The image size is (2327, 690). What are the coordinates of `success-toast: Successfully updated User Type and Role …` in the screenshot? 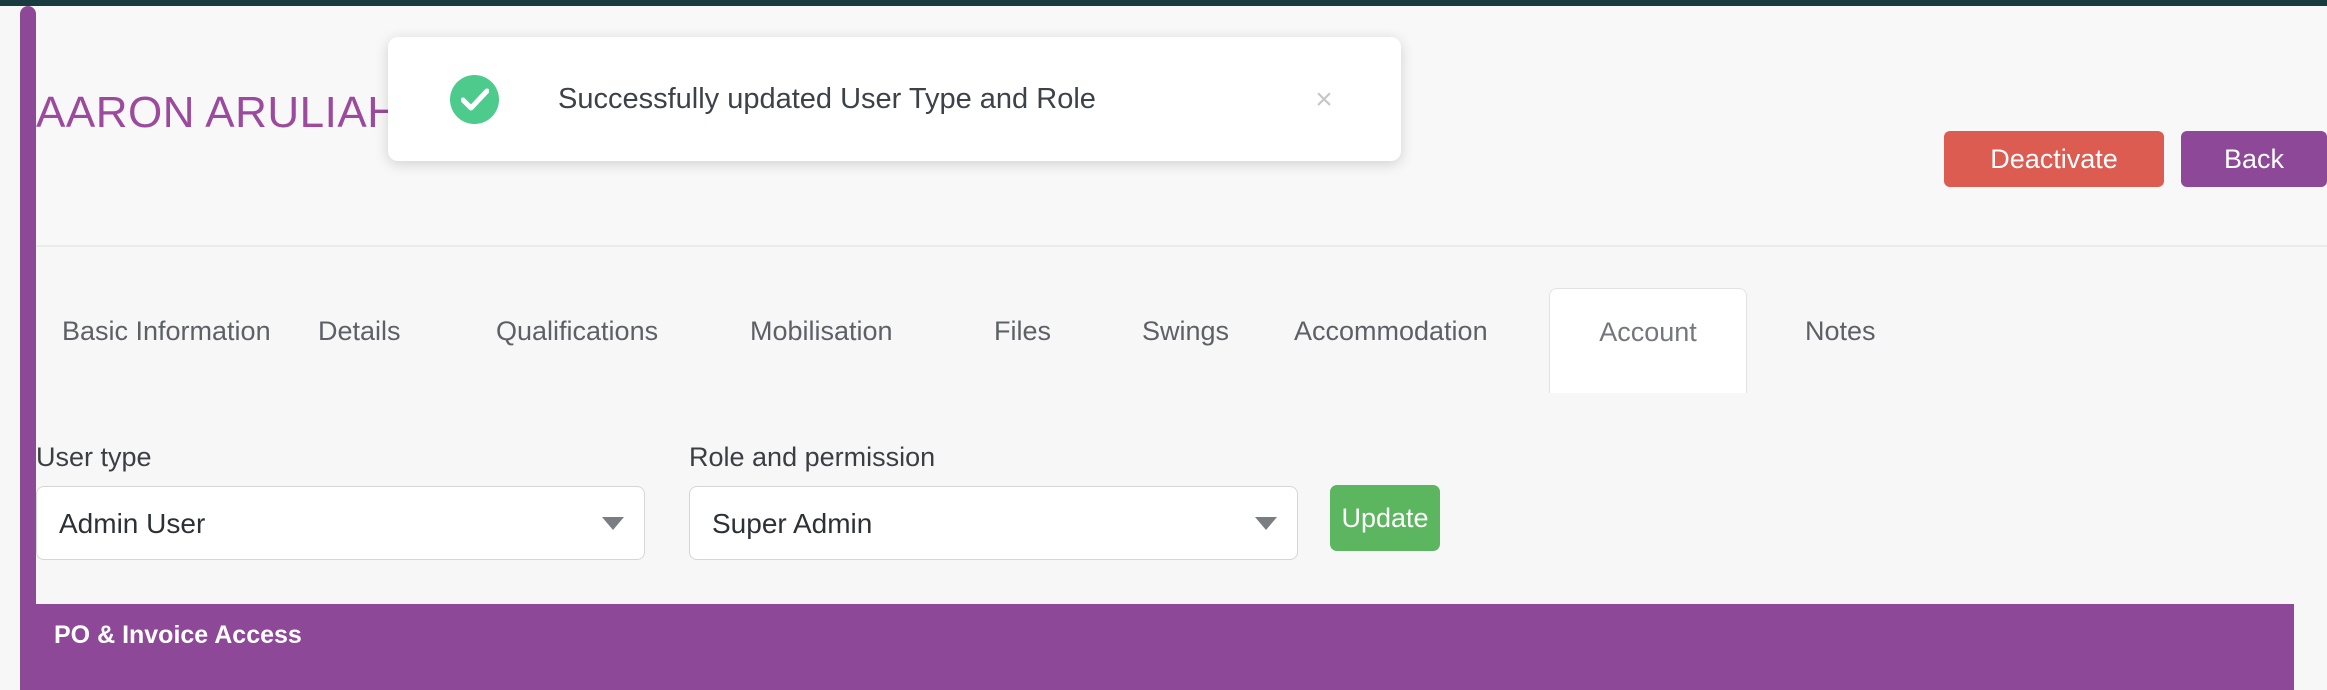 It's located at (894, 99).